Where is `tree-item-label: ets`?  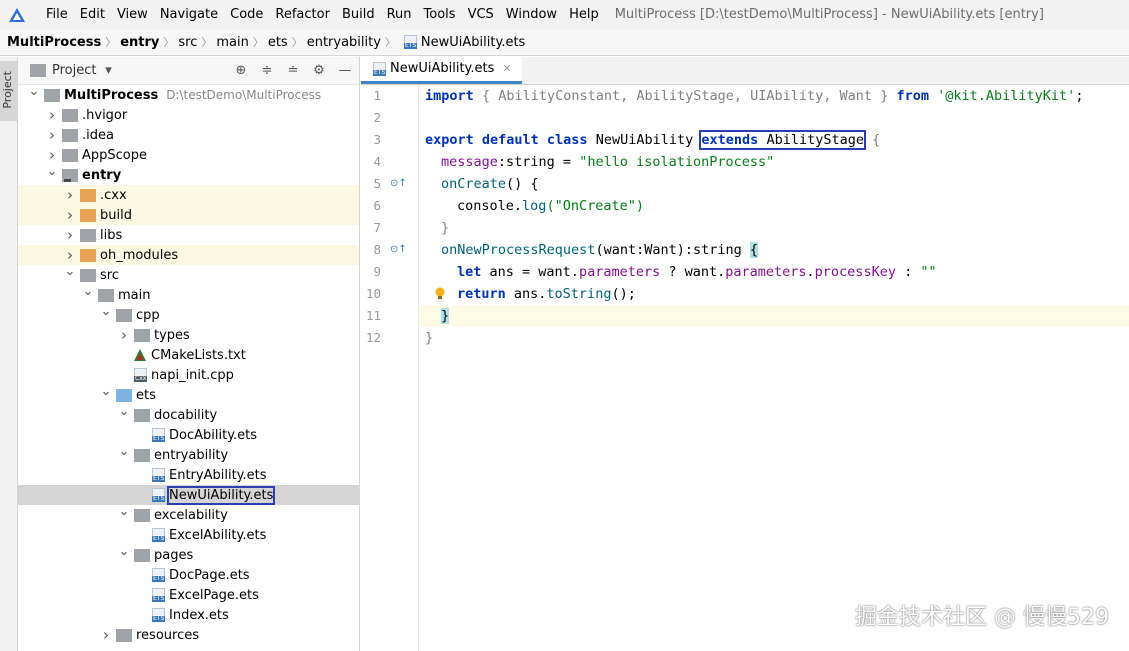 tree-item-label: ets is located at coordinates (146, 395).